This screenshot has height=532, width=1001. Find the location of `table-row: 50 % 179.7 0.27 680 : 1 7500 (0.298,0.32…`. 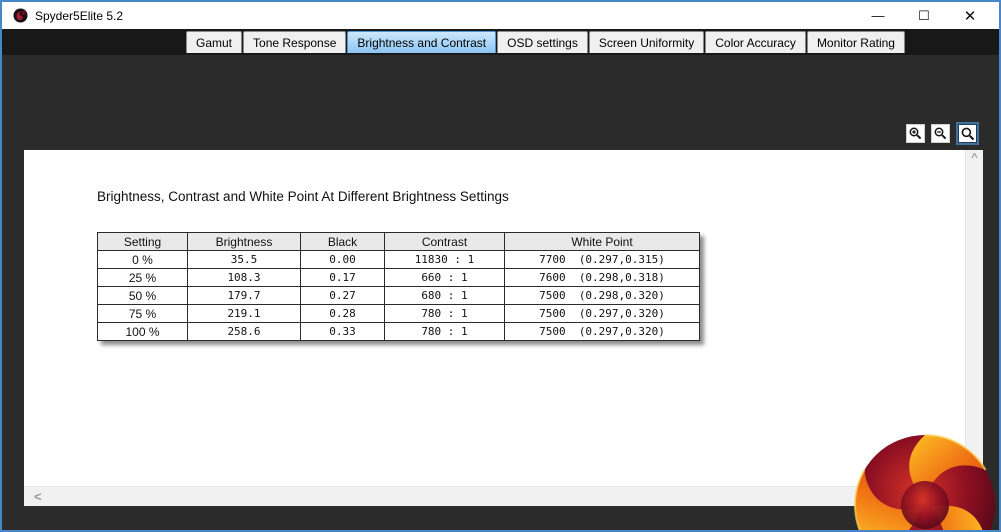

table-row: 50 % 179.7 0.27 680 : 1 7500 (0.298,0.32… is located at coordinates (398, 295).